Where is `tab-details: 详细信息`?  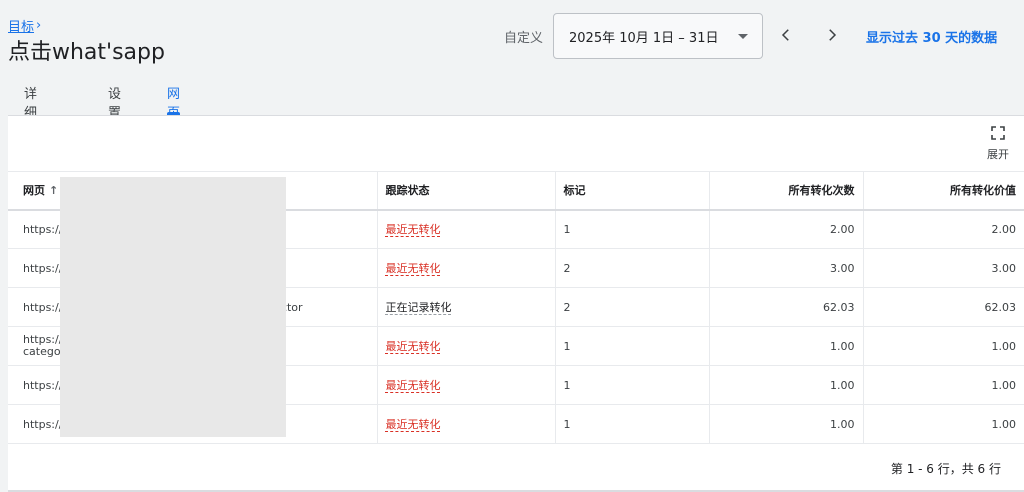
tab-details: 详细信息 is located at coordinates (30, 119).